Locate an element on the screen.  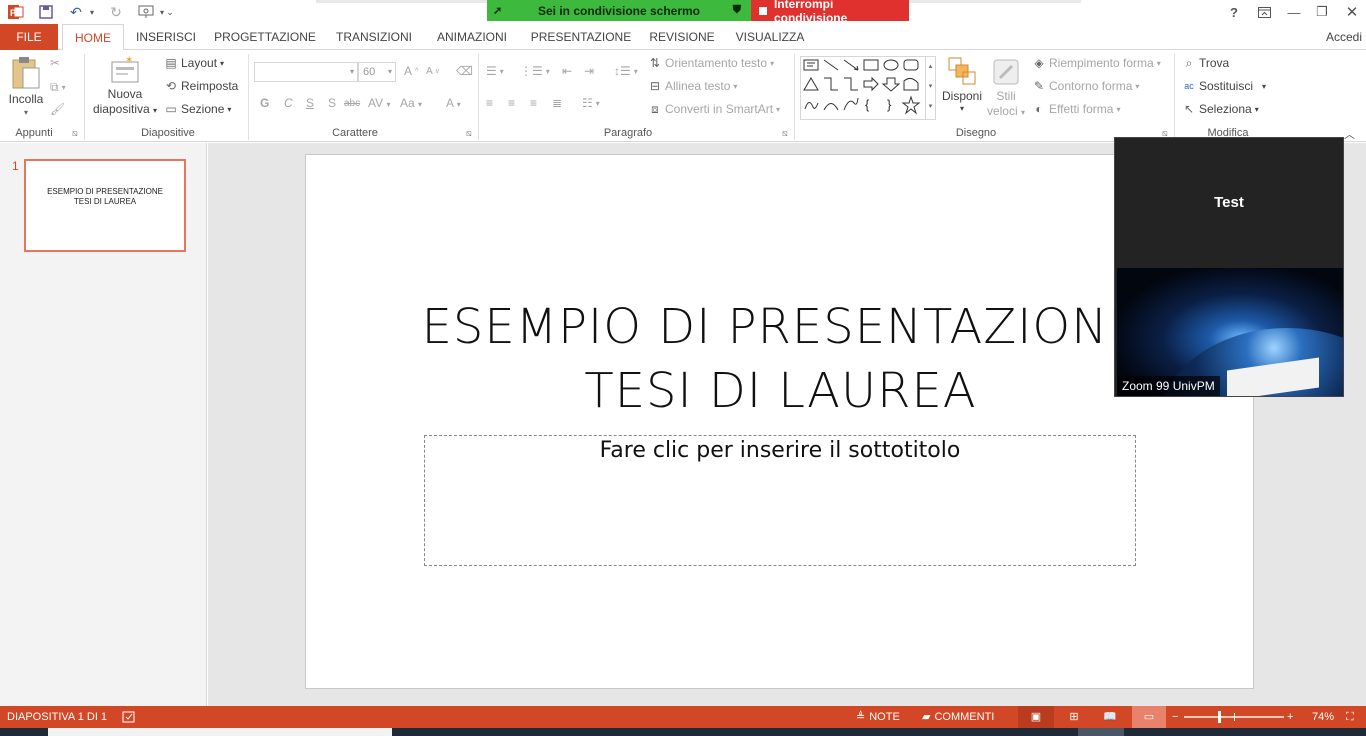
zoom-video-panel: Test Zoom 99 UnivPM is located at coordinates (1229, 267).